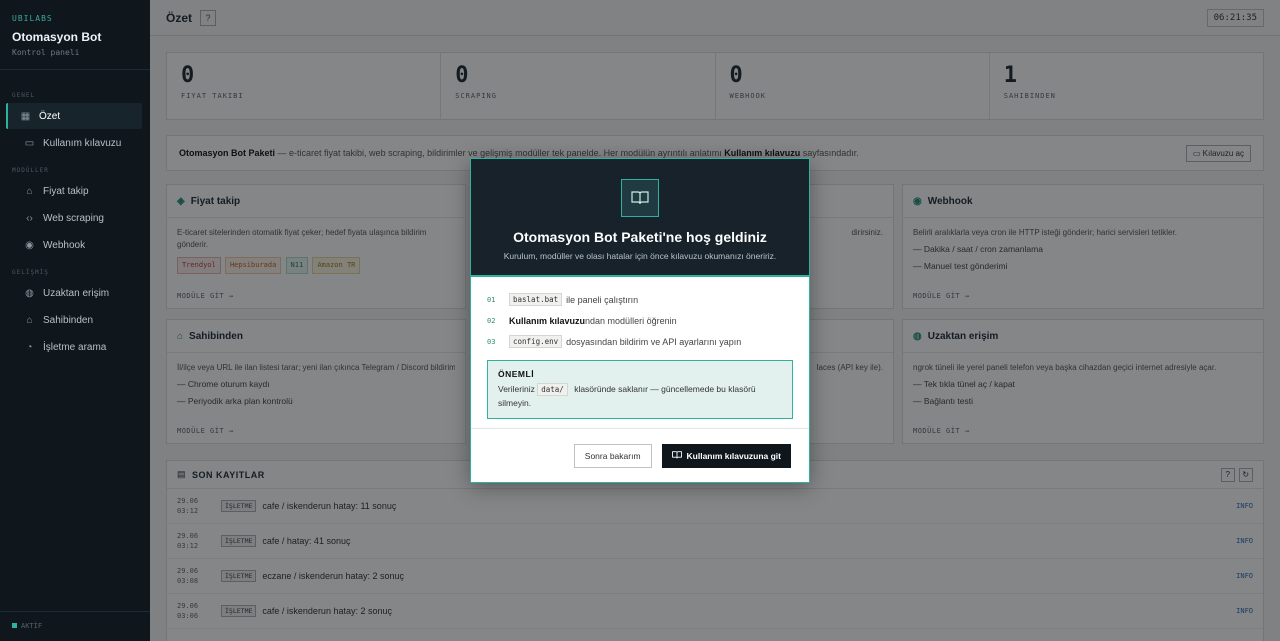 This screenshot has width=1280, height=641. What do you see at coordinates (612, 455) in the screenshot?
I see `later-button: Sonra bakarım` at bounding box center [612, 455].